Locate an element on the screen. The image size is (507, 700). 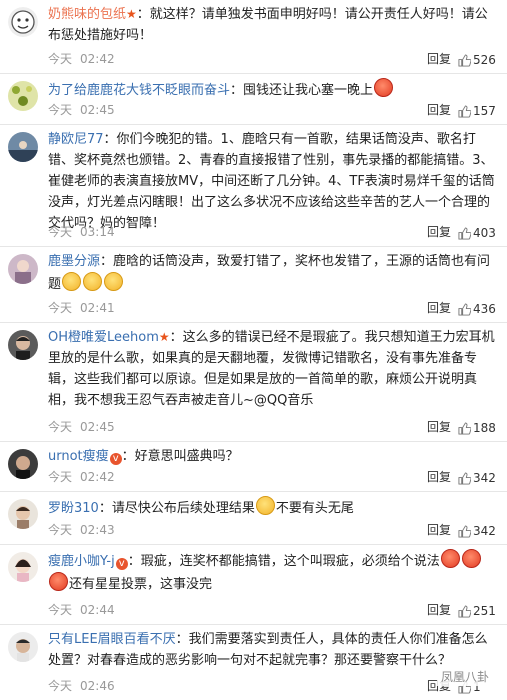
comment-item: 为了给鹿鹿花大钱不眨眼而奋斗：囤钱还让我心塞一晚上 今天 02:45 回复 157 is located at coordinates (253, 99).